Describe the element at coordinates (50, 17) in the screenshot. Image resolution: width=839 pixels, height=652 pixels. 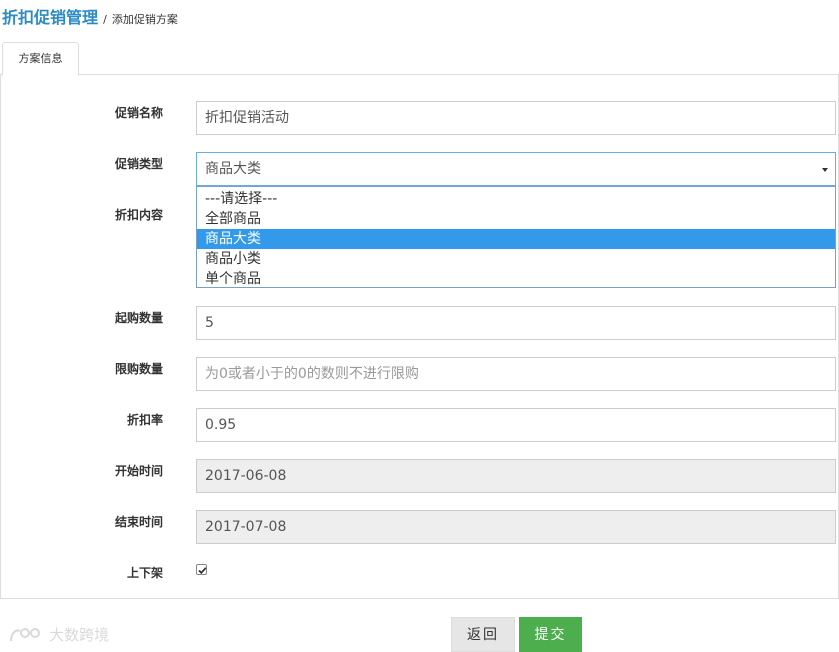
I see `page-title: 折扣促销管理` at that location.